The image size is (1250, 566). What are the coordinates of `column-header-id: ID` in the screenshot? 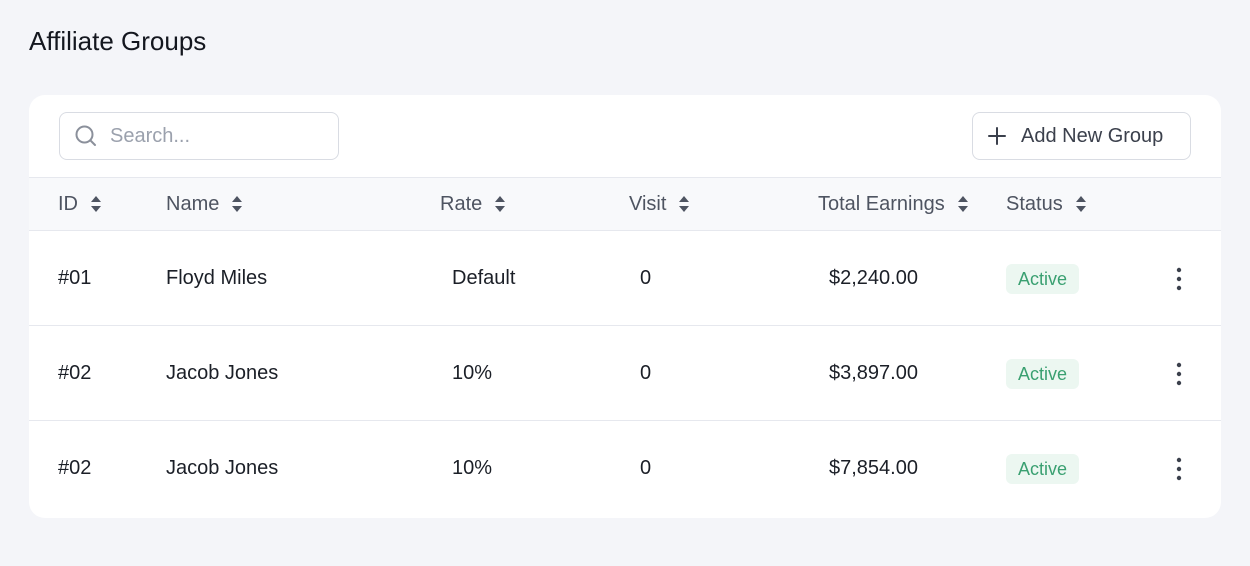 It's located at (80, 204).